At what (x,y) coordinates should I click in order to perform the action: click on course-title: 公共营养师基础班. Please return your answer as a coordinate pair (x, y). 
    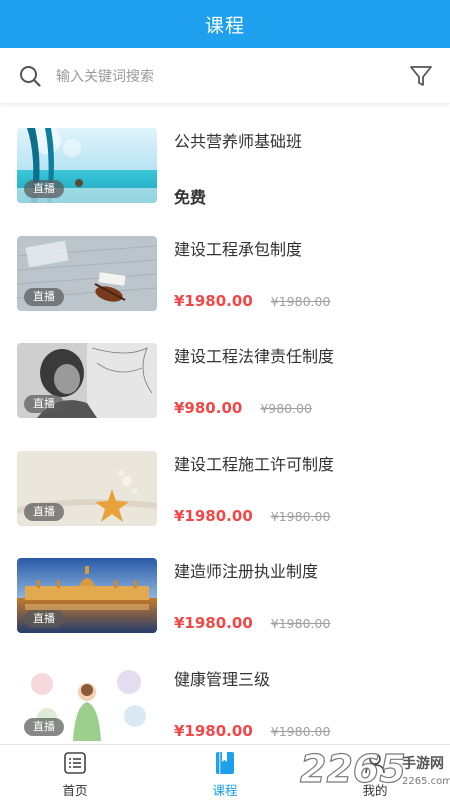
    Looking at the image, I should click on (238, 140).